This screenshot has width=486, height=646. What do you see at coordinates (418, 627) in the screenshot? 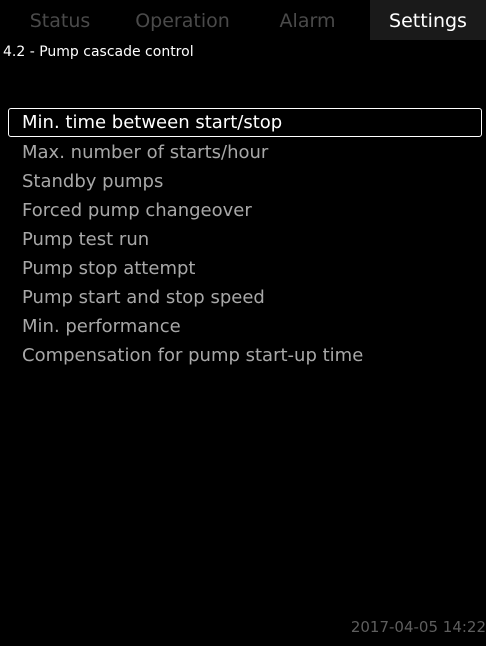
I see `datetime-display: 2017-04-05 14:22` at bounding box center [418, 627].